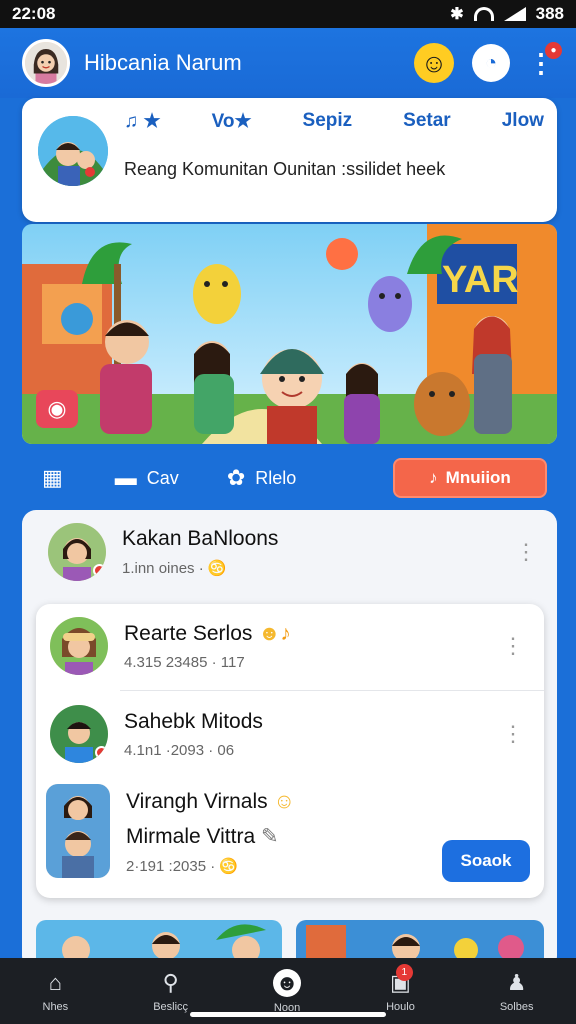 This screenshot has height=1024, width=576. Describe the element at coordinates (200, 538) in the screenshot. I see `item-name: Kakan BaNloons` at that location.